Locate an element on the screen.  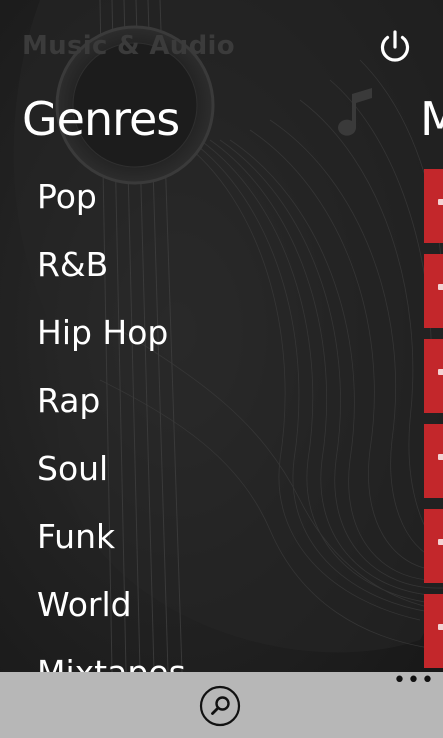
music-note-icon is located at coordinates (355, 112).